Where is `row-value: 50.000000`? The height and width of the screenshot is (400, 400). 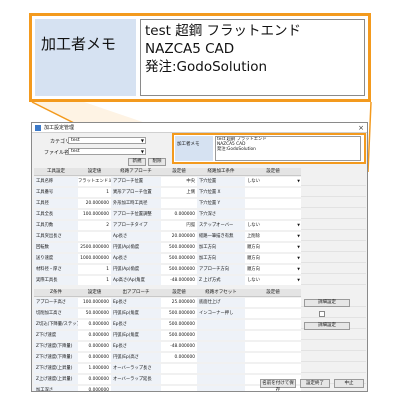 row-value: 50.000000 is located at coordinates (94, 313).